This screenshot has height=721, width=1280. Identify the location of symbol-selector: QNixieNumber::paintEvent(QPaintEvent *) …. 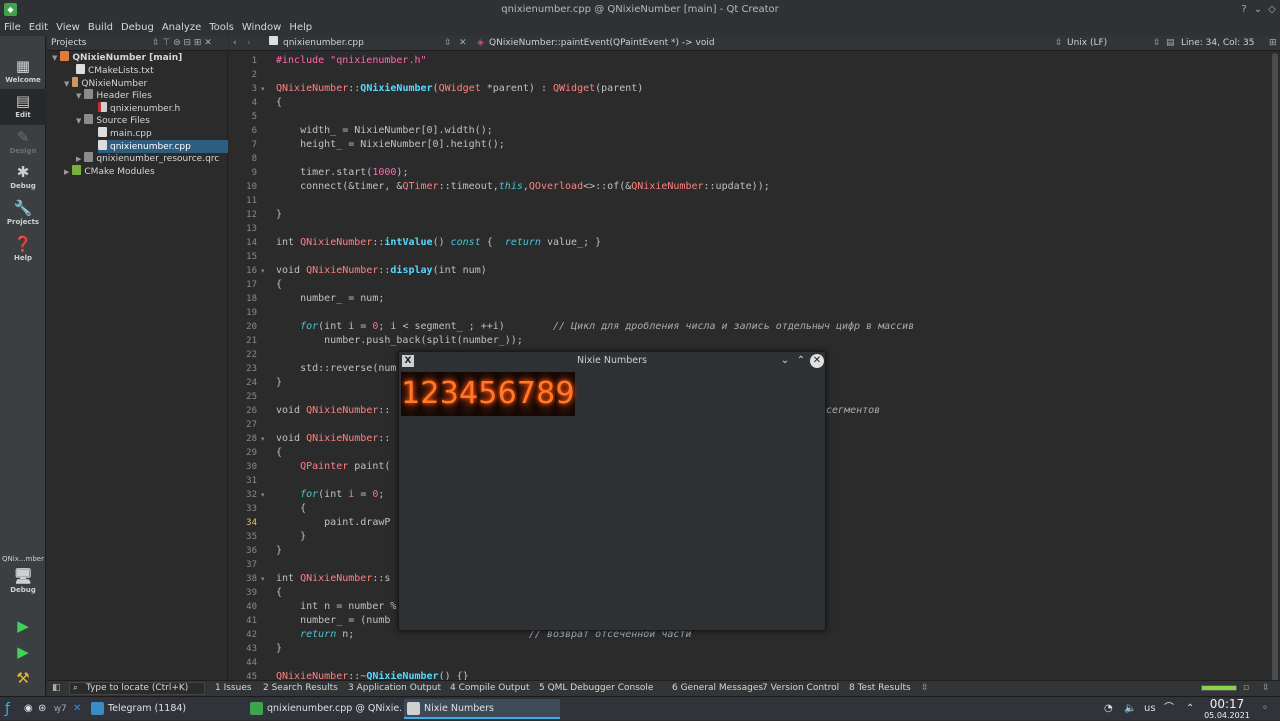
(602, 43).